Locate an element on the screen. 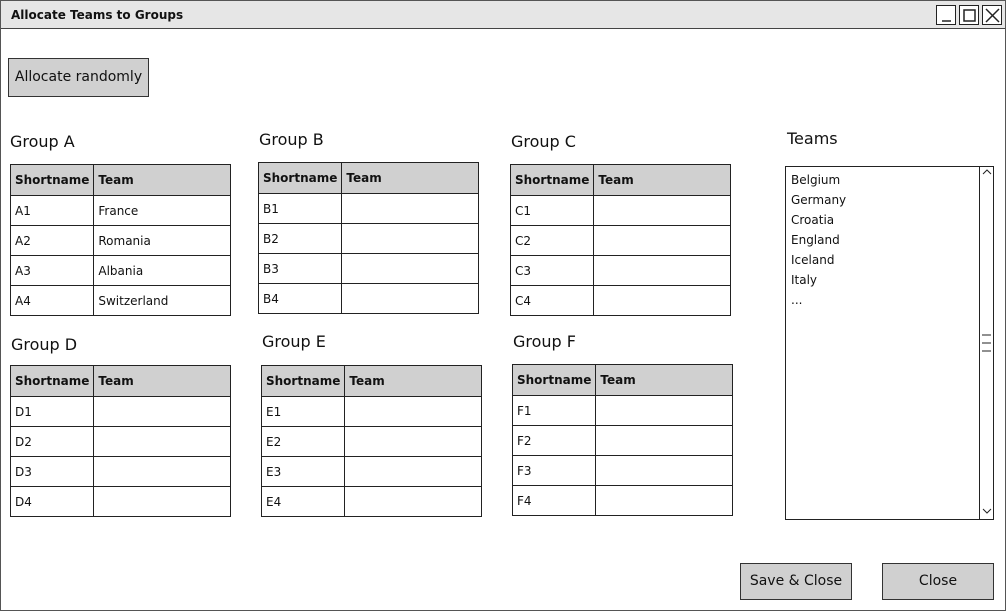 This screenshot has height=611, width=1006. scroll-thumb is located at coordinates (986, 343).